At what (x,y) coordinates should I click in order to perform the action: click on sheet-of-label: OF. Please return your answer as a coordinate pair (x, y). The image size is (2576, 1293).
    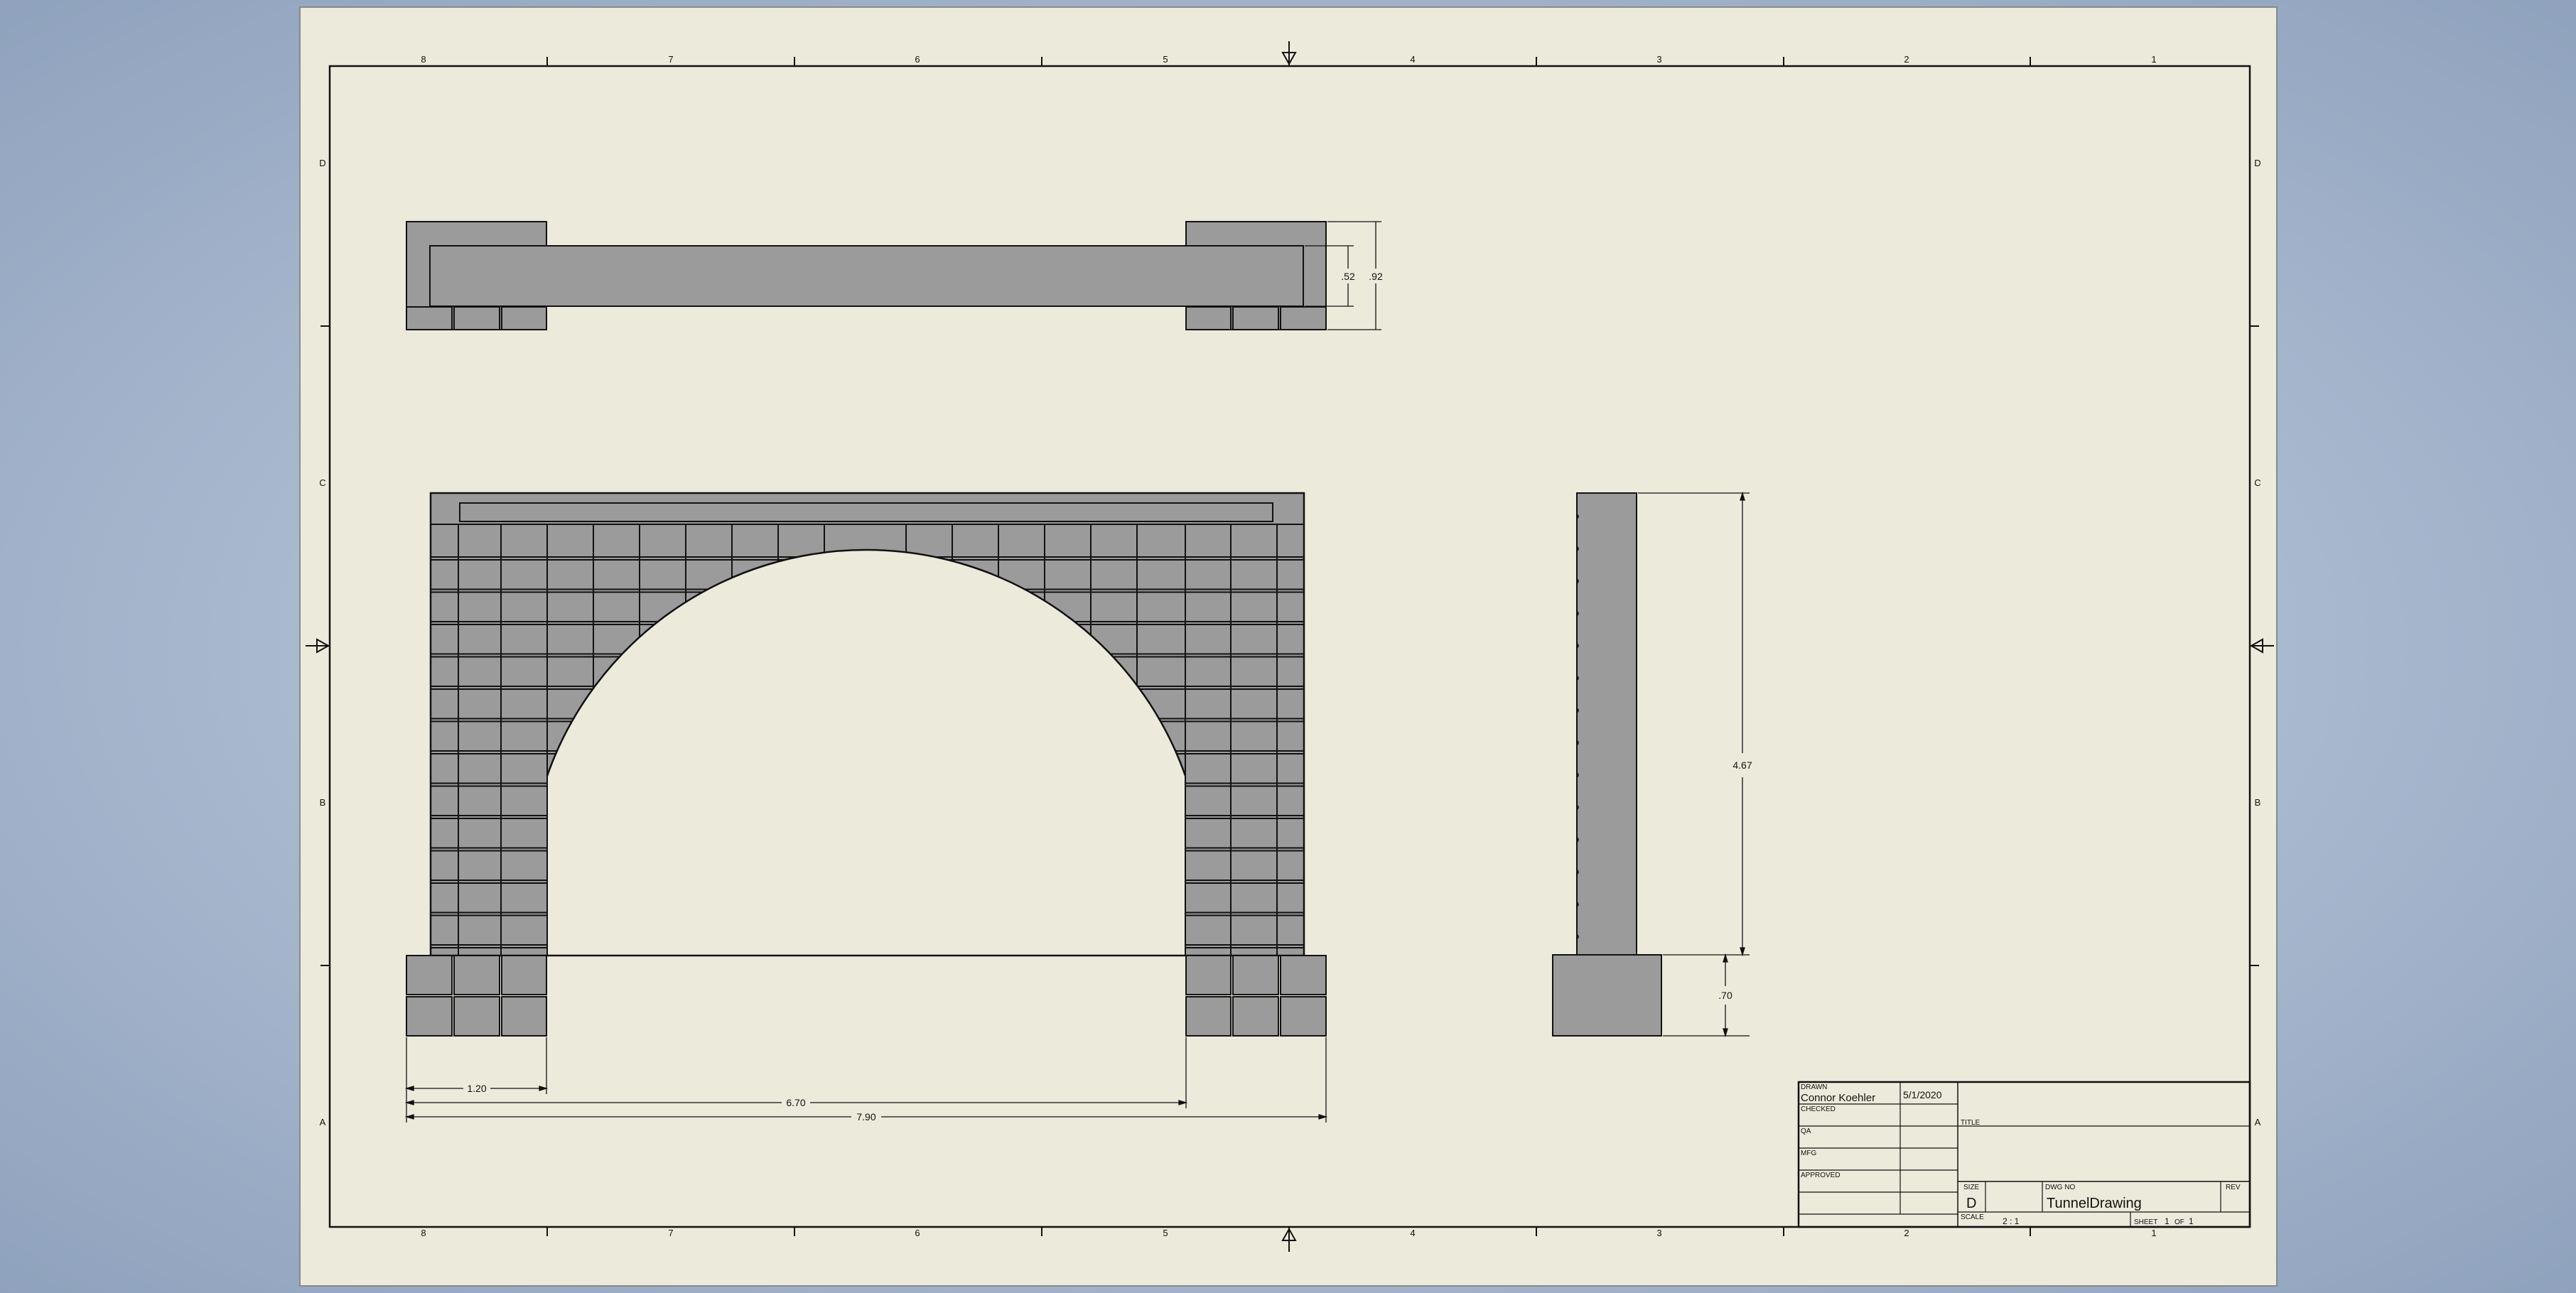
    Looking at the image, I should click on (2179, 1222).